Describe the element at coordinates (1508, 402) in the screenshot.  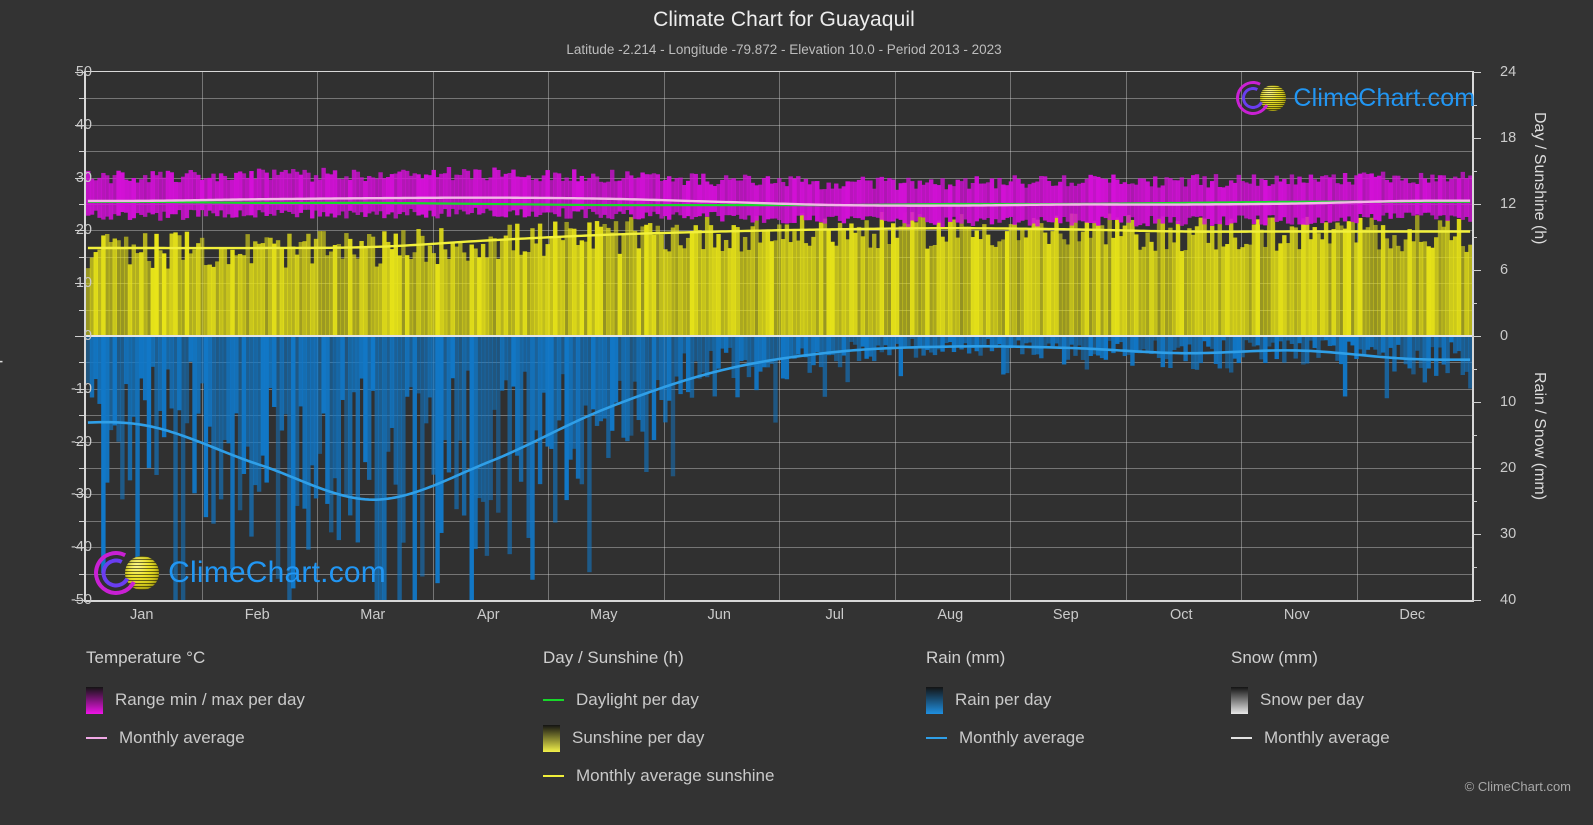
I see `axis-tick-label-mm: 10` at that location.